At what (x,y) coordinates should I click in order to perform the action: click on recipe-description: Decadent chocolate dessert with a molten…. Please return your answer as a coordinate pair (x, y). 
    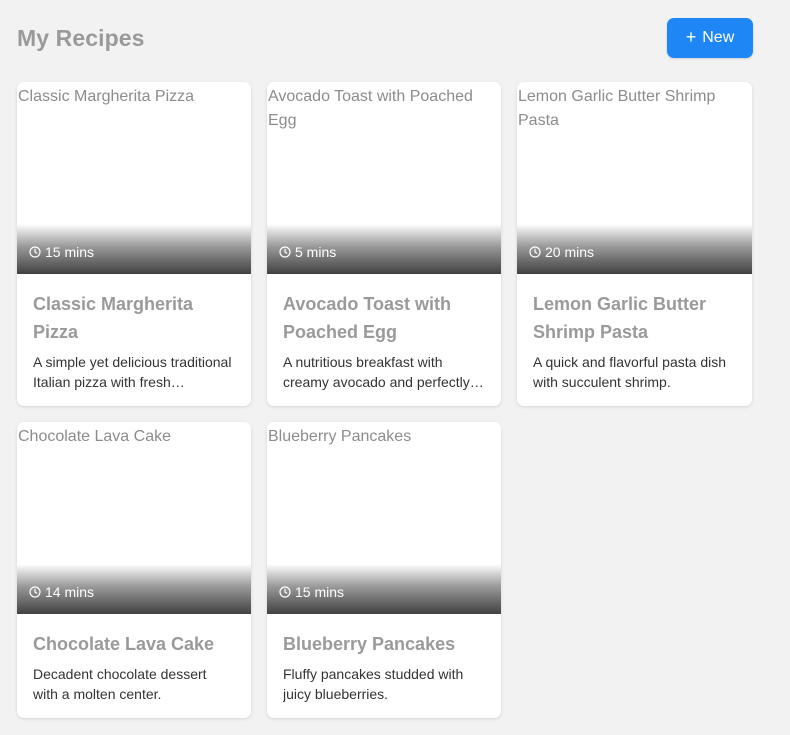
    Looking at the image, I should click on (120, 684).